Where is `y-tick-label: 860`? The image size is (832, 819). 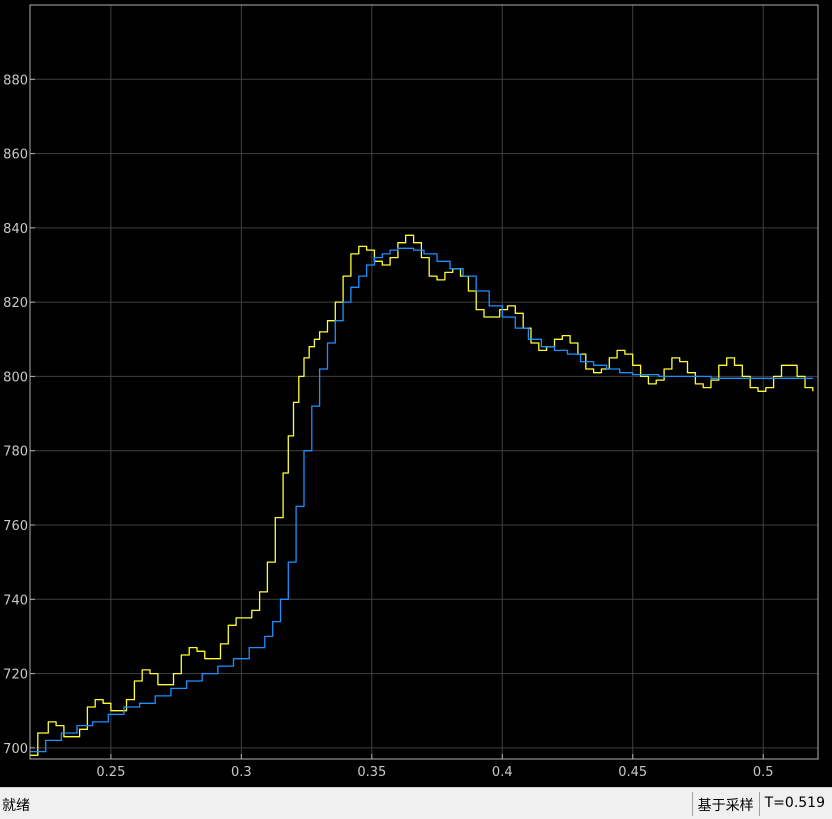 y-tick-label: 860 is located at coordinates (15, 155).